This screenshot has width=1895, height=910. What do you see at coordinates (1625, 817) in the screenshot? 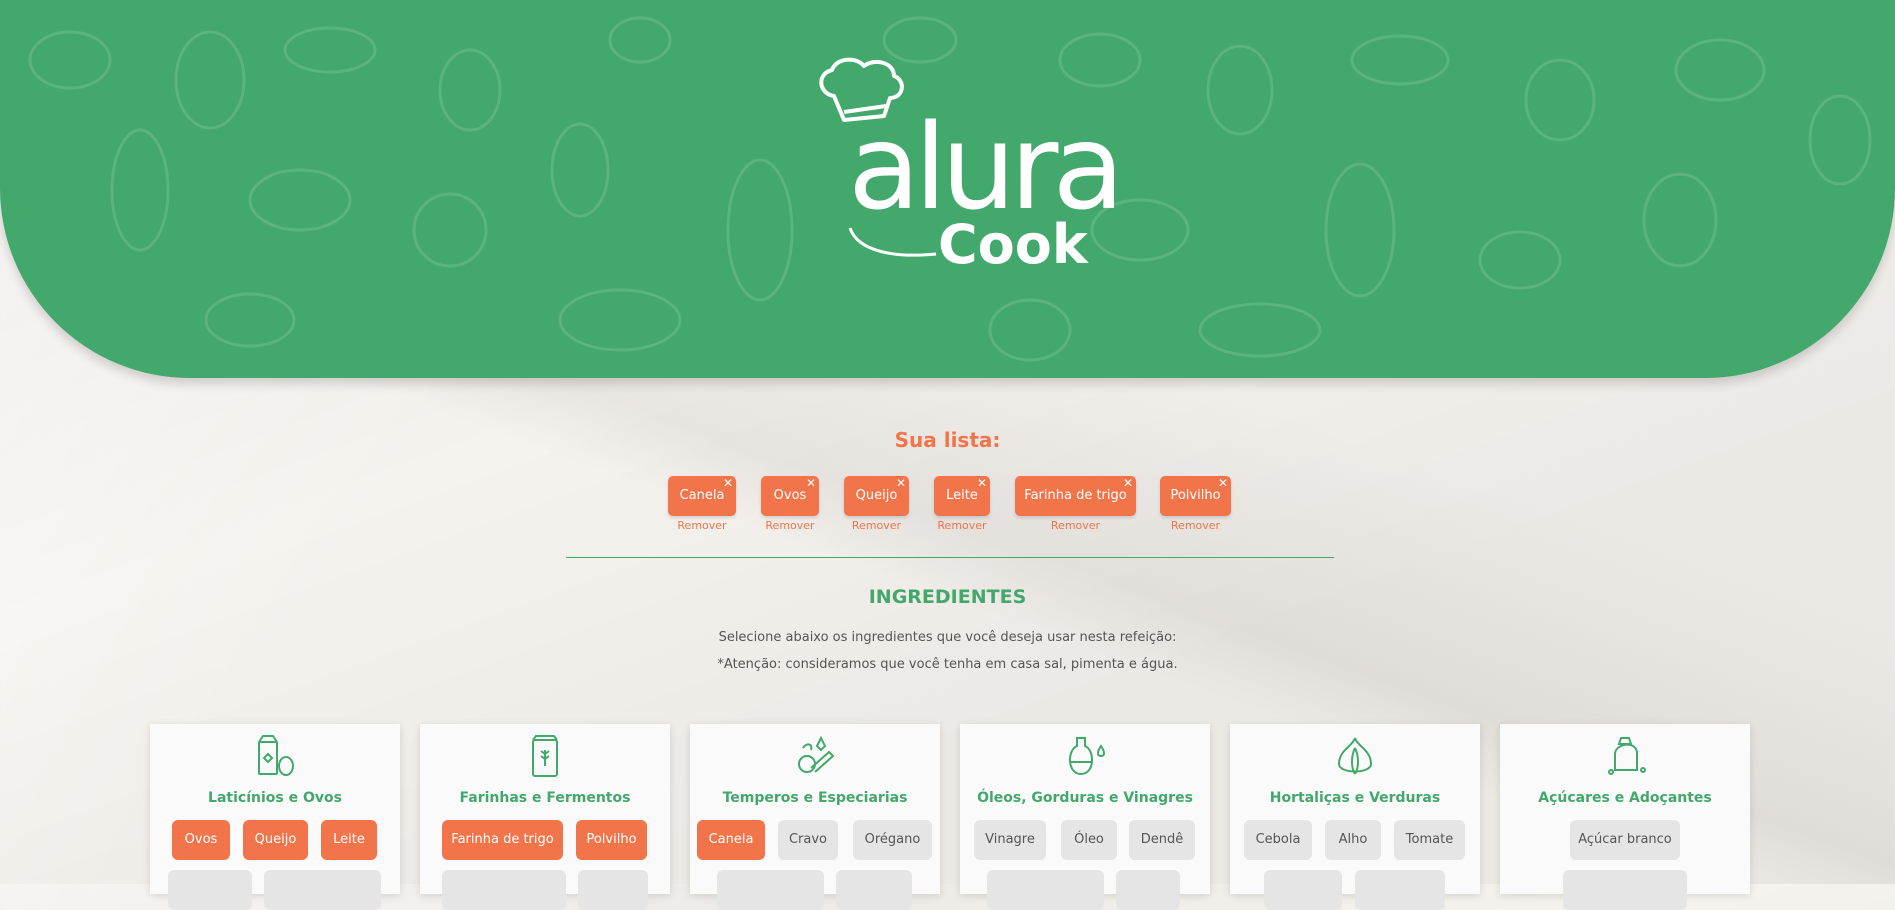
I see `category-card-acucares: Açúcares e Adoçantes Açúcar branco` at bounding box center [1625, 817].